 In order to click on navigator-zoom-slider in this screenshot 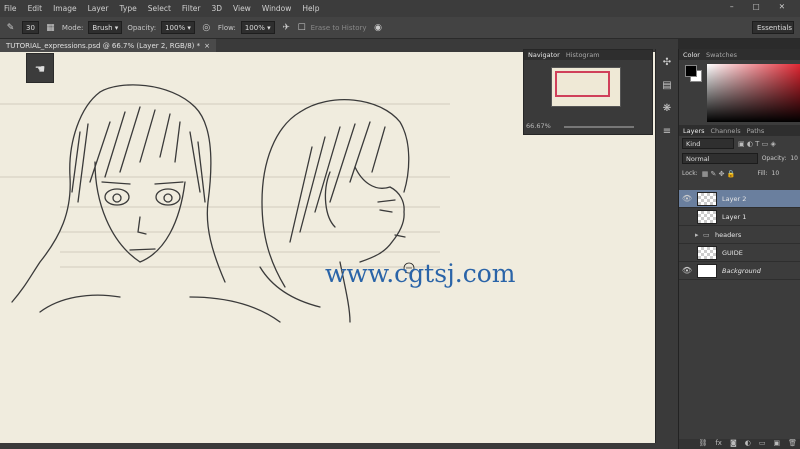, I will do `click(599, 127)`.